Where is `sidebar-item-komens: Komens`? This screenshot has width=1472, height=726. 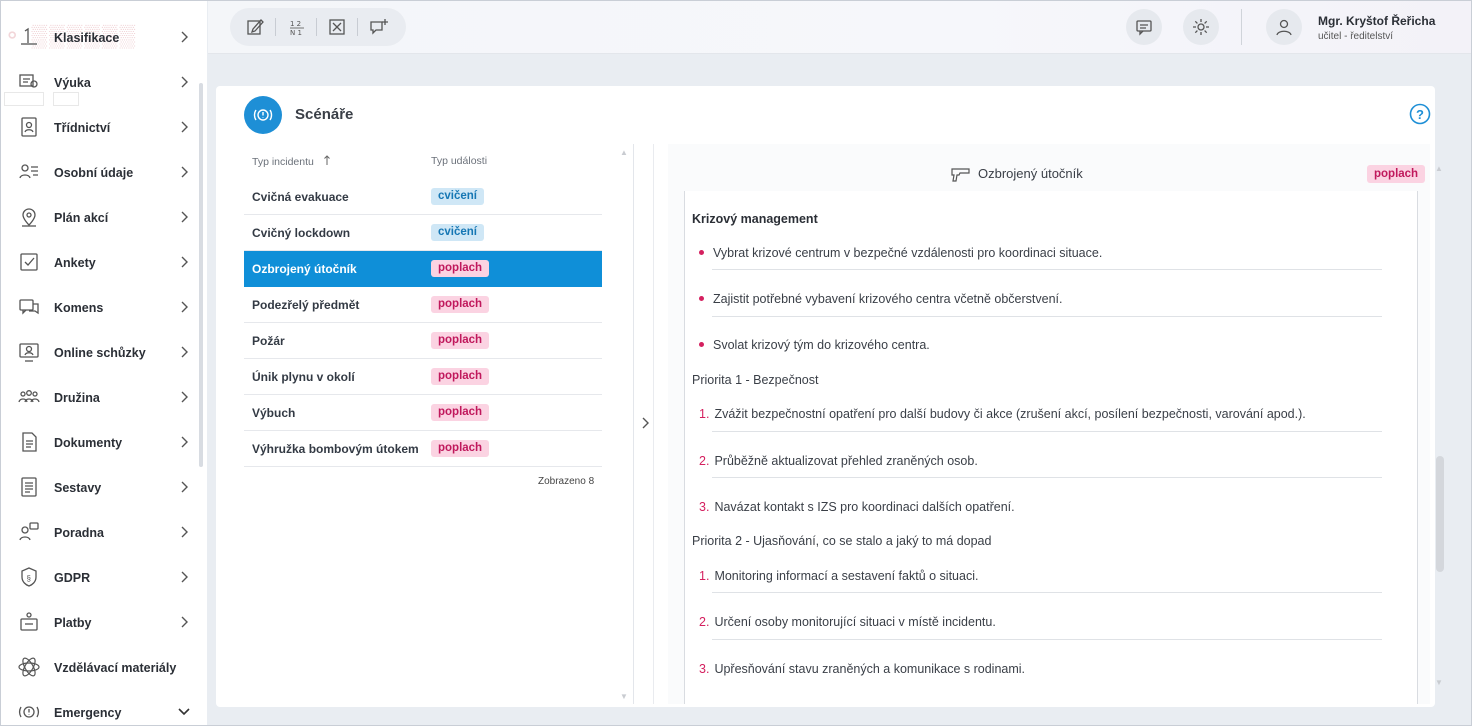
sidebar-item-komens: Komens is located at coordinates (104, 307).